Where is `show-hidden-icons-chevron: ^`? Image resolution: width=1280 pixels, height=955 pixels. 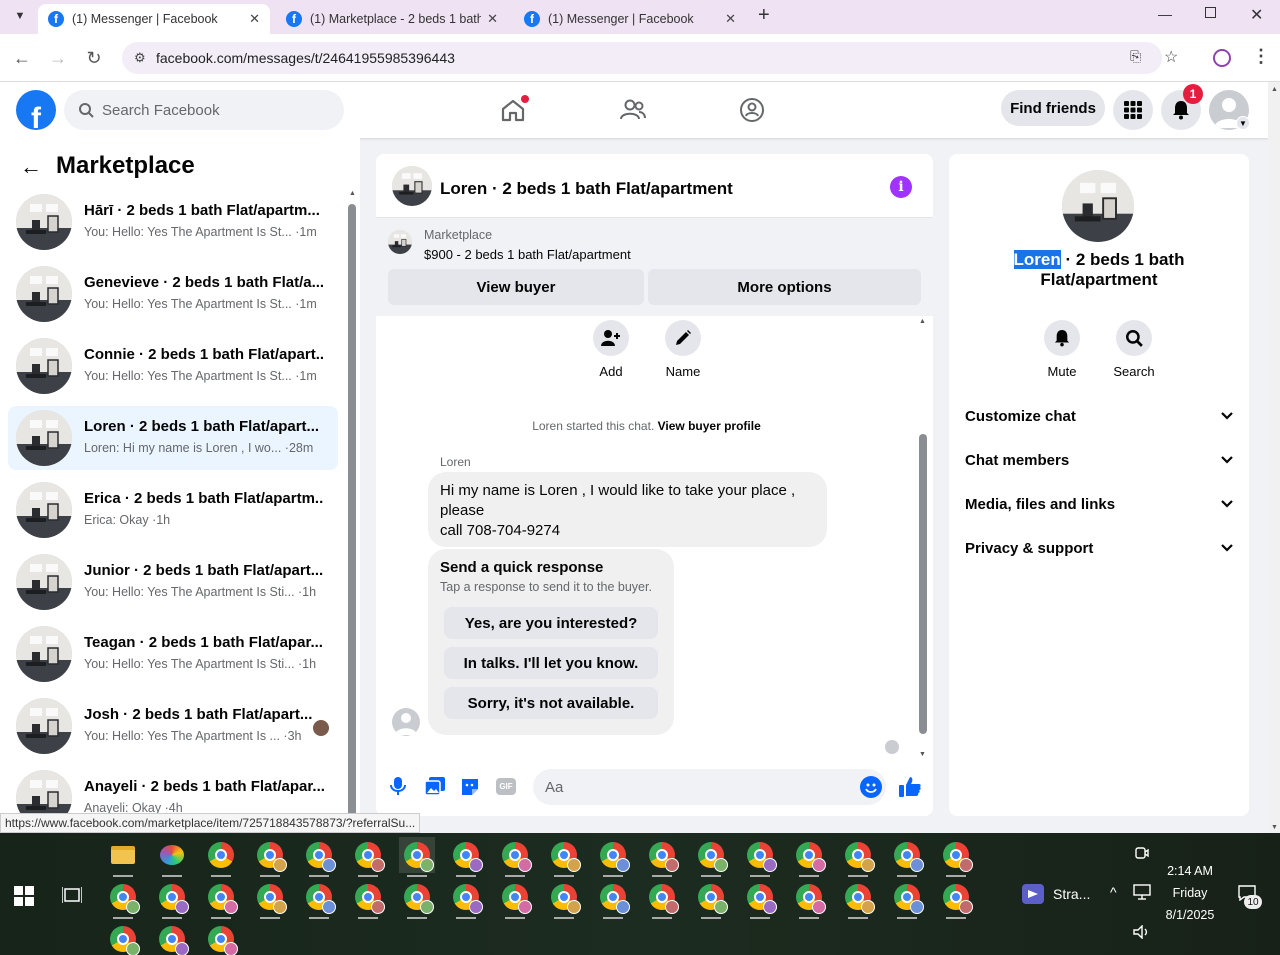 show-hidden-icons-chevron: ^ is located at coordinates (1113, 892).